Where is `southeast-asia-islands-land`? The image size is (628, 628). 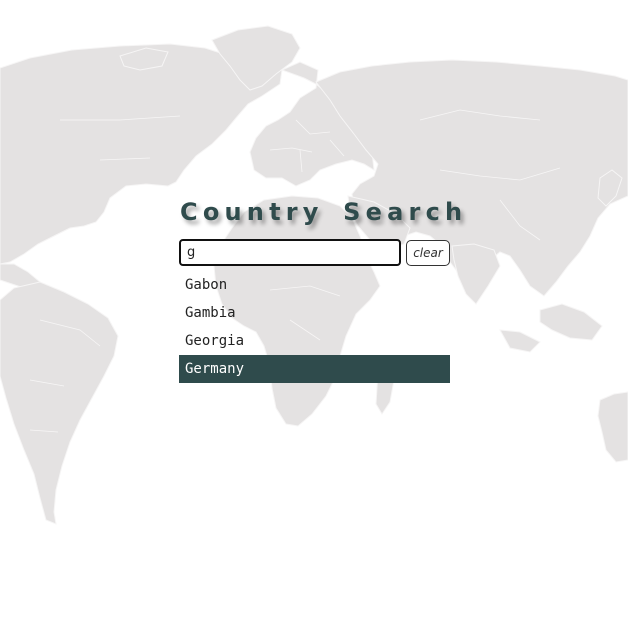 southeast-asia-islands-land is located at coordinates (571, 322).